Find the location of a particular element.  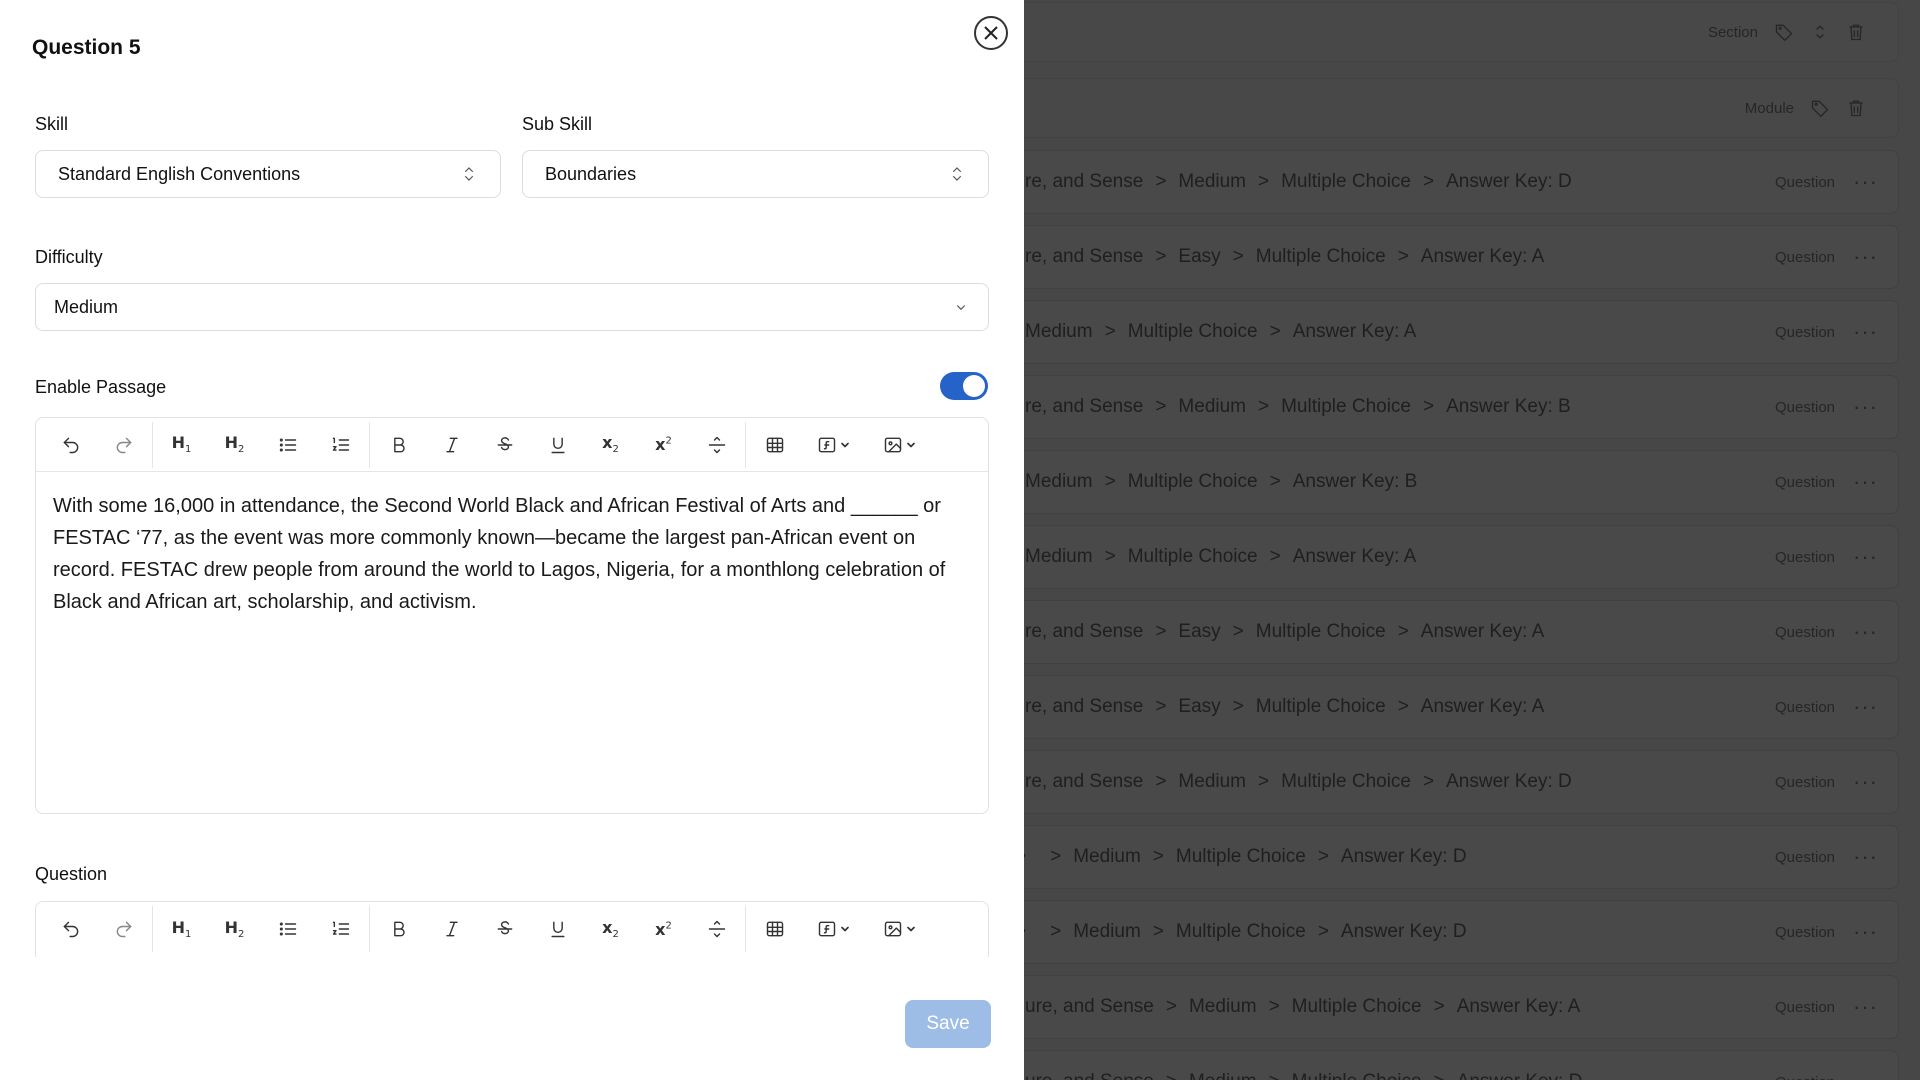

ordered-list-icon is located at coordinates (340, 444).